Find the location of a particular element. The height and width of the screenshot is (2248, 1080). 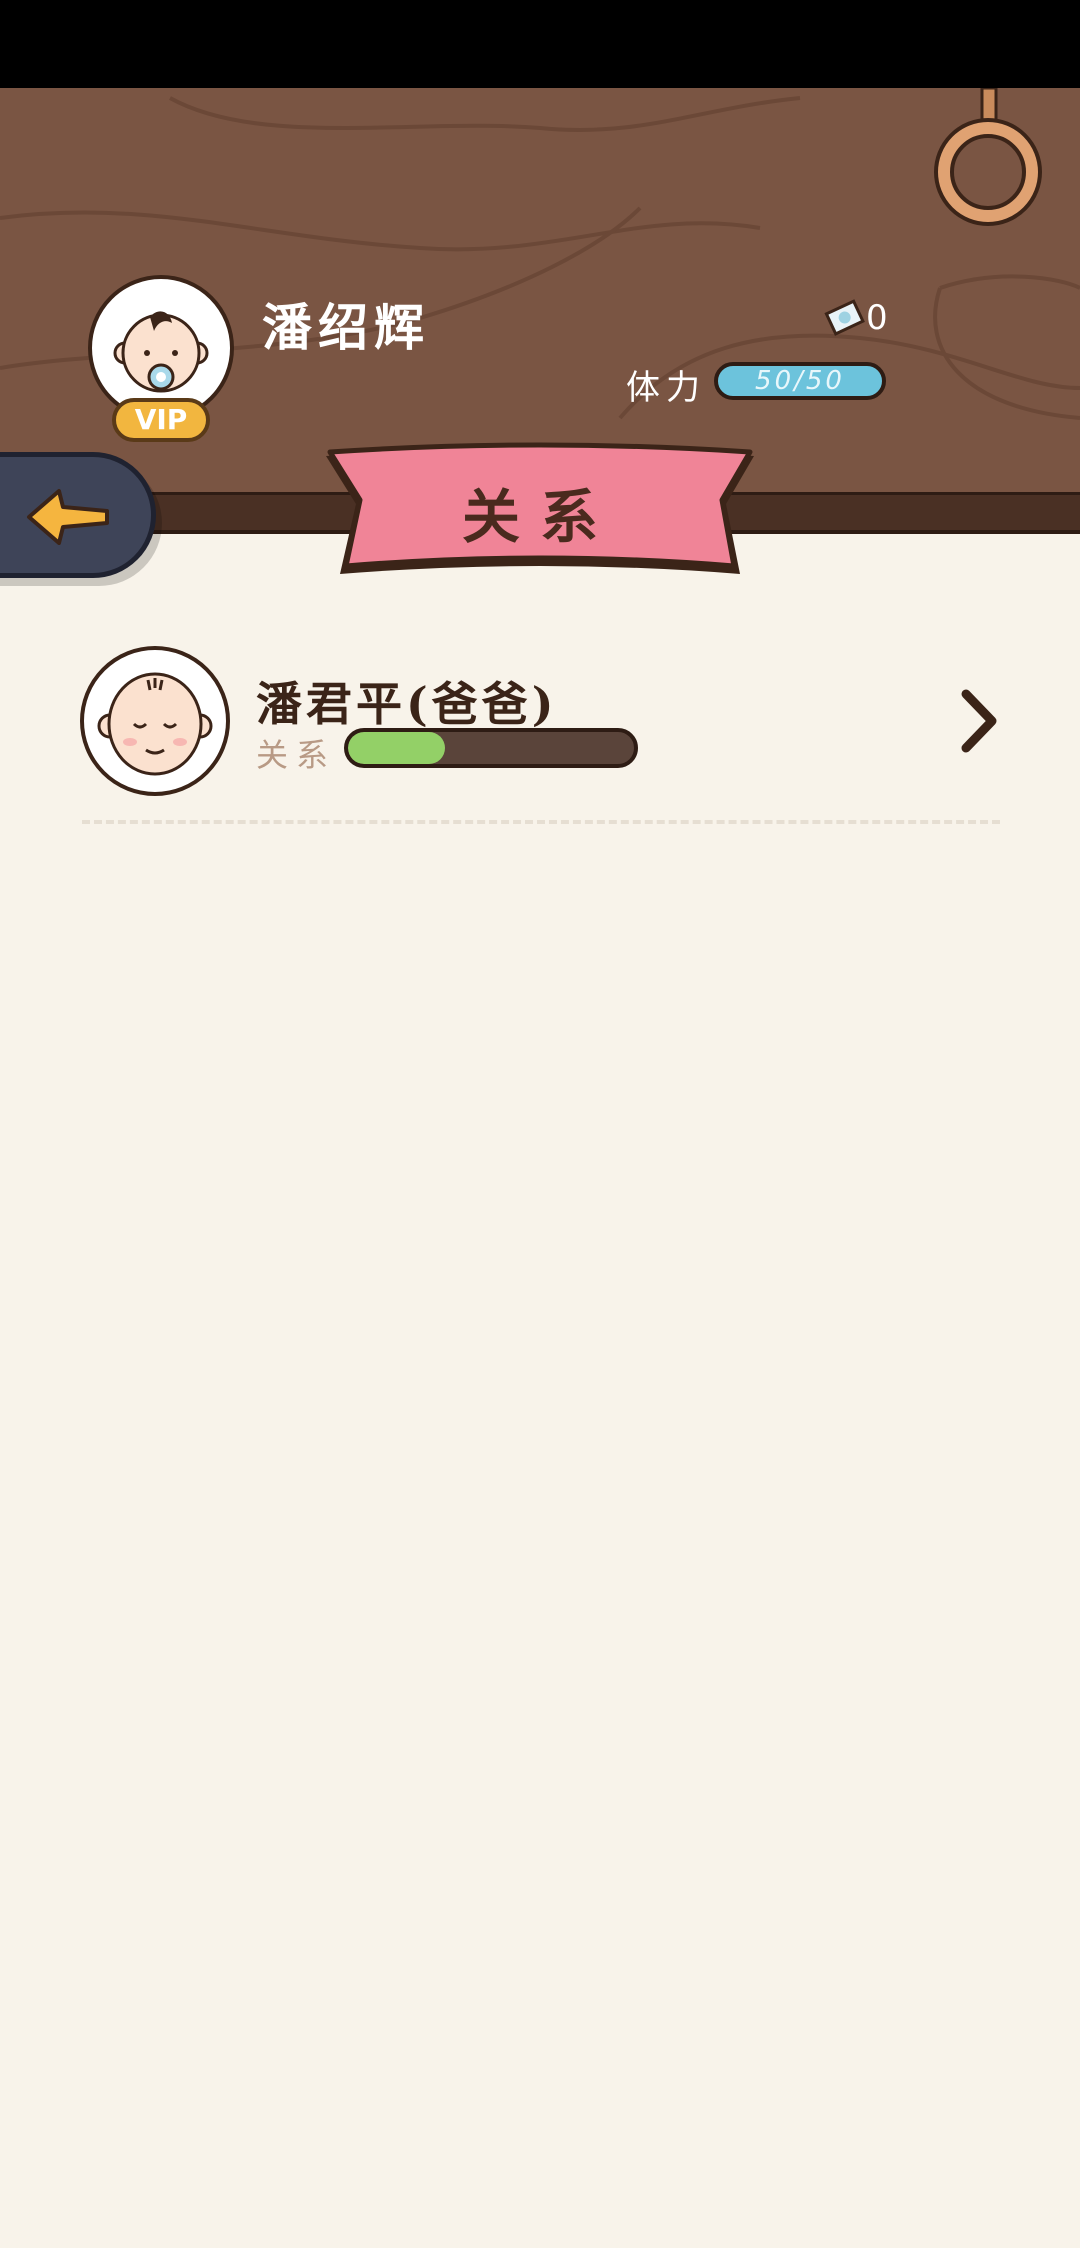

status-bar is located at coordinates (540, 44).